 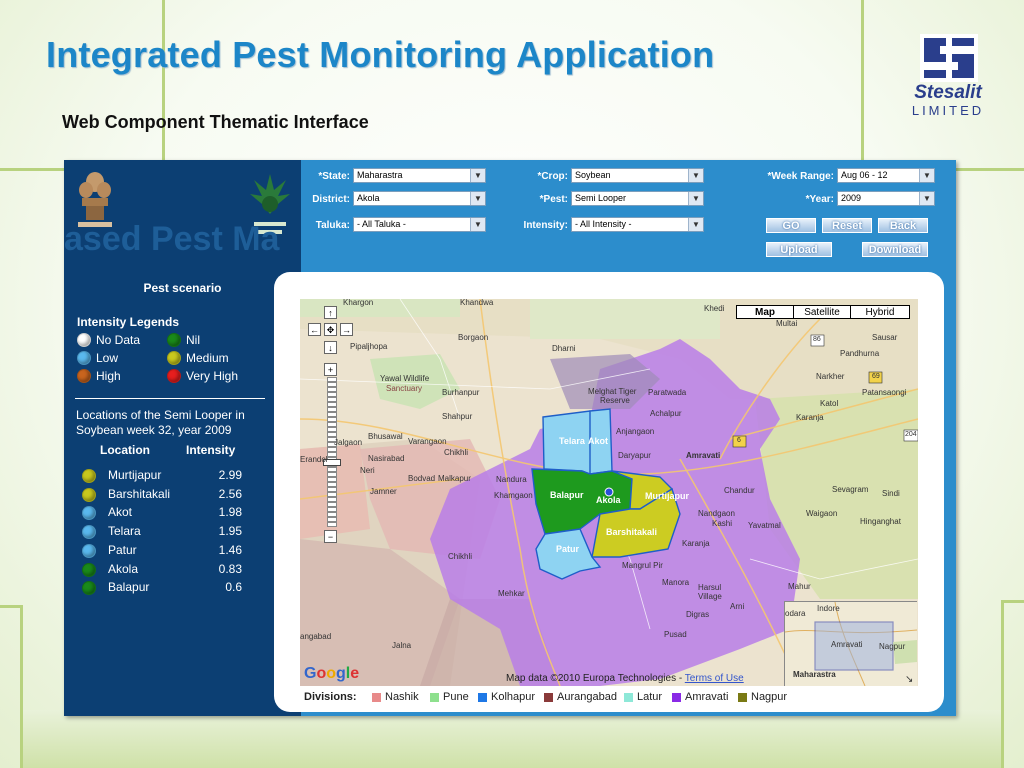 What do you see at coordinates (714, 308) in the screenshot?
I see `map-place-label: Khedi` at bounding box center [714, 308].